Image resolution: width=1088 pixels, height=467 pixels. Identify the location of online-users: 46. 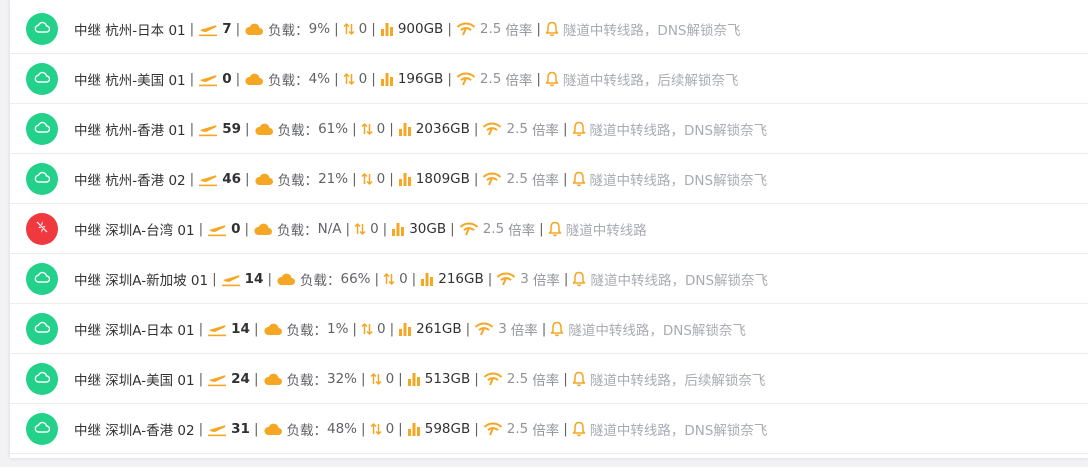
(231, 179).